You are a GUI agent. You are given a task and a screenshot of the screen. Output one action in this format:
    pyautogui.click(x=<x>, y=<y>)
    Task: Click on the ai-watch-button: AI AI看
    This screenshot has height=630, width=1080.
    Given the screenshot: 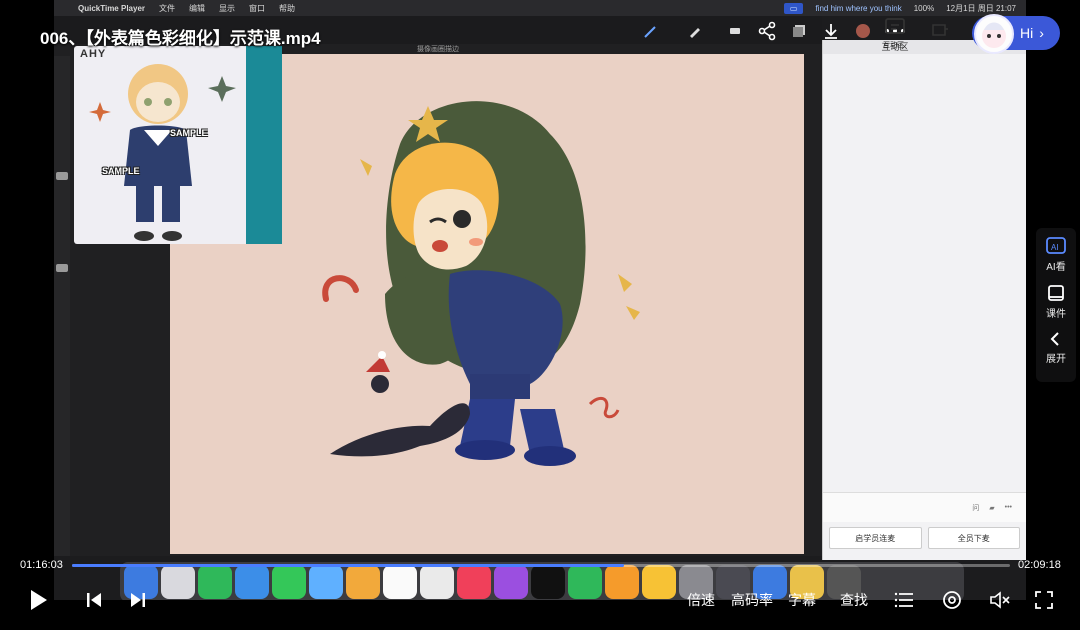 What is the action you would take?
    pyautogui.click(x=1056, y=254)
    